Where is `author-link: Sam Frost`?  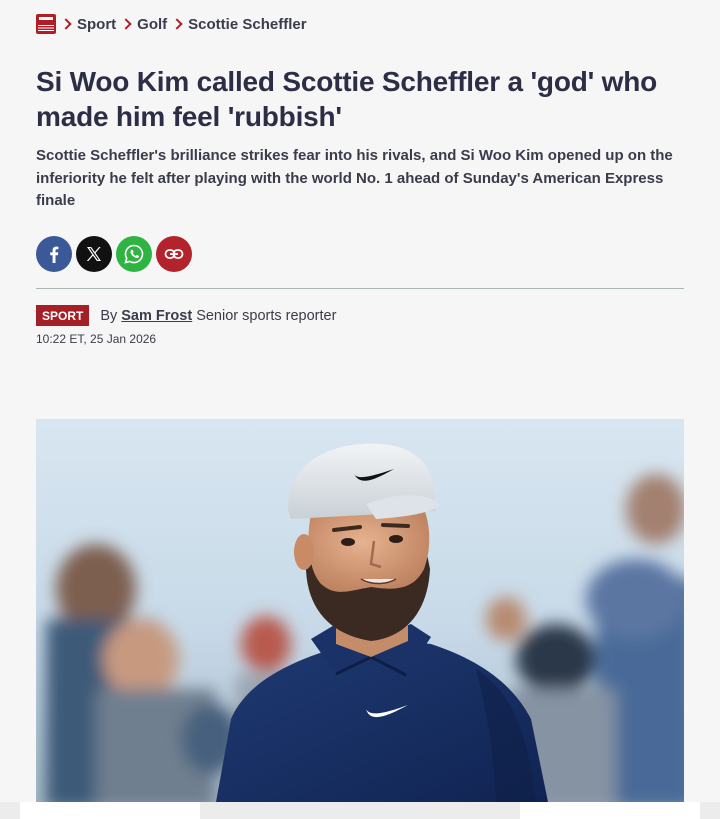 author-link: Sam Frost is located at coordinates (156, 316).